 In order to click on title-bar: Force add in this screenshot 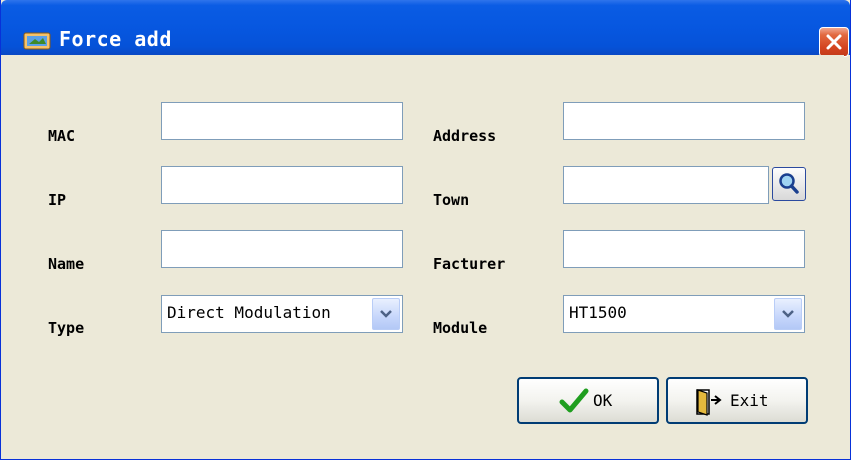, I will do `click(425, 28)`.